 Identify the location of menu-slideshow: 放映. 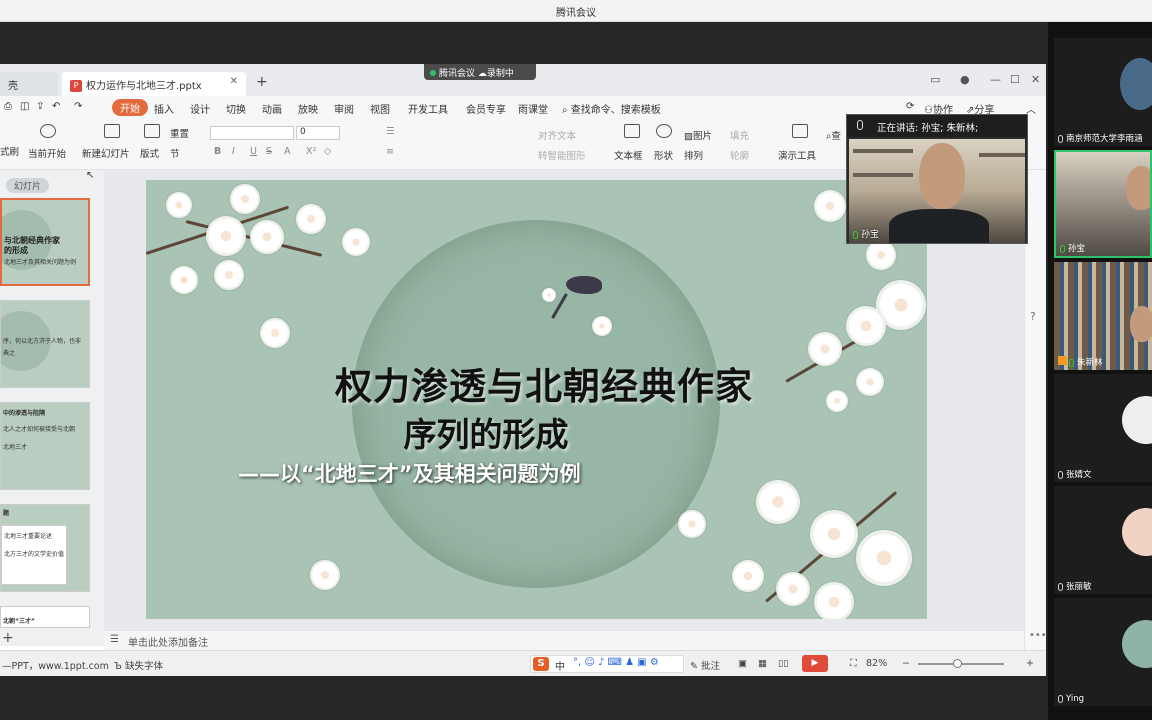
(308, 108).